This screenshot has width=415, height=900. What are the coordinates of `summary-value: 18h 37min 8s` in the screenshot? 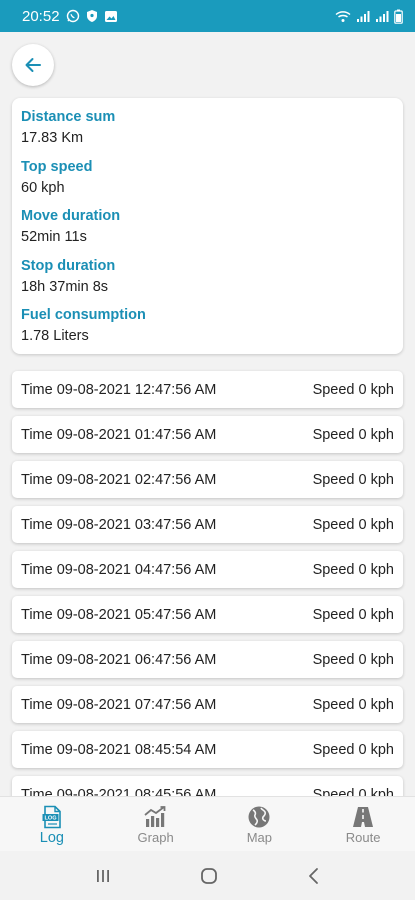 It's located at (65, 286).